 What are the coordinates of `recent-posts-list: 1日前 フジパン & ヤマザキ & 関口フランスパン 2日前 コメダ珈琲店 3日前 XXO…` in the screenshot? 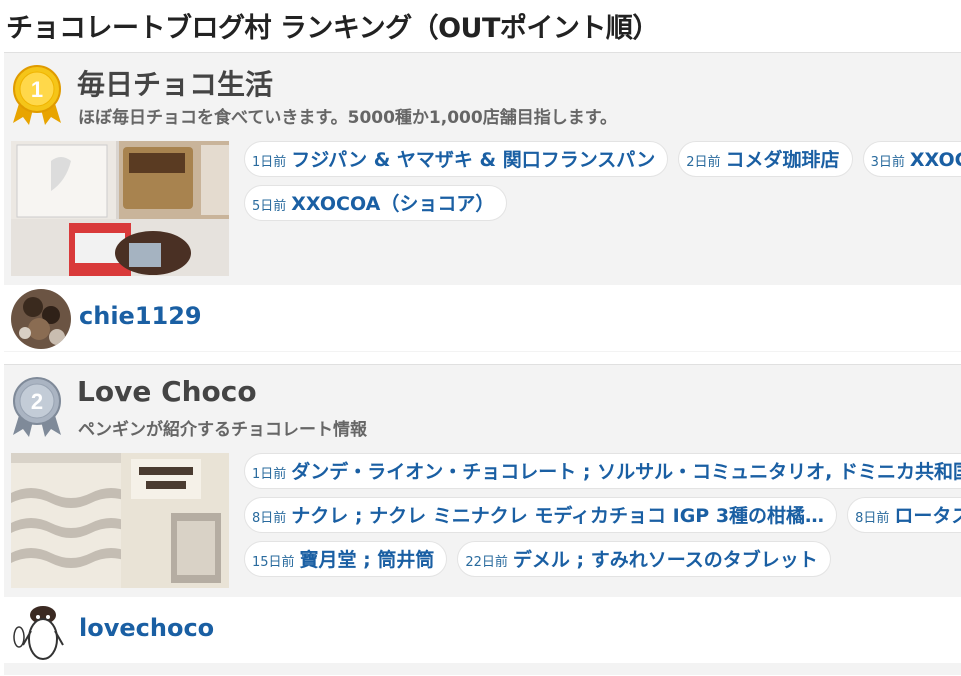 It's located at (602, 185).